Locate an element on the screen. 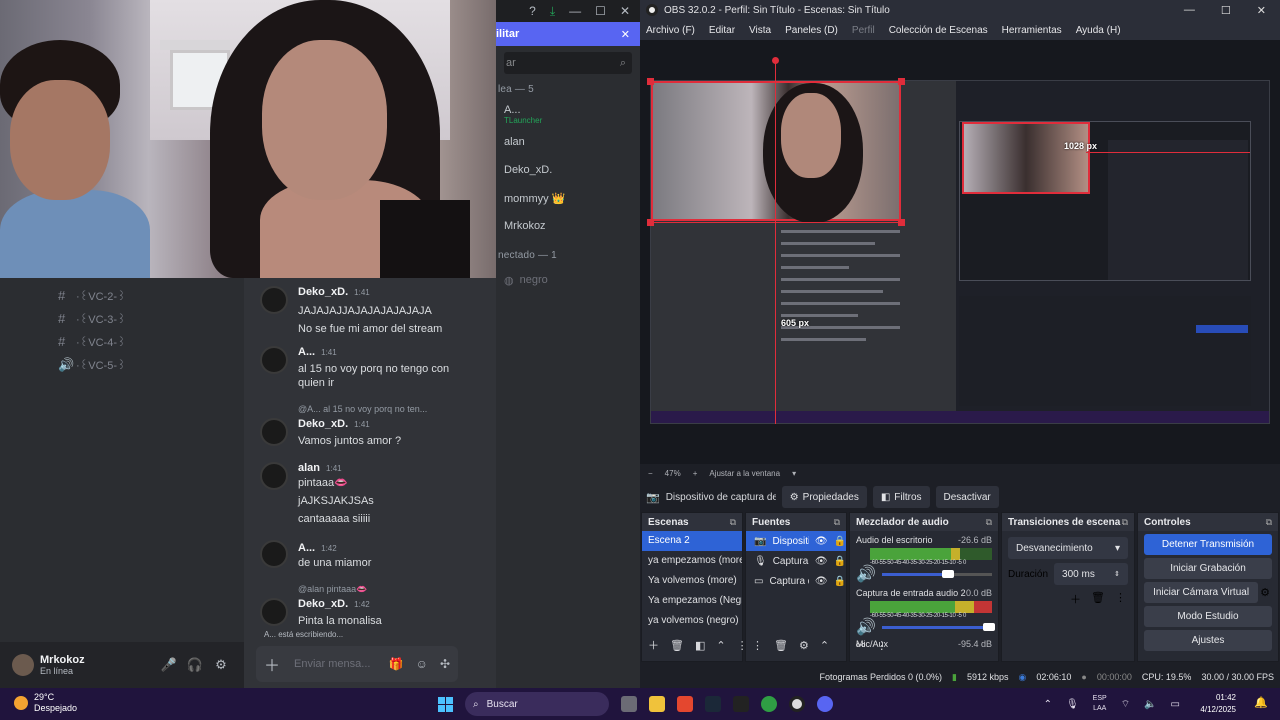 The width and height of the screenshot is (1280, 720). xbox-icon is located at coordinates (769, 704).